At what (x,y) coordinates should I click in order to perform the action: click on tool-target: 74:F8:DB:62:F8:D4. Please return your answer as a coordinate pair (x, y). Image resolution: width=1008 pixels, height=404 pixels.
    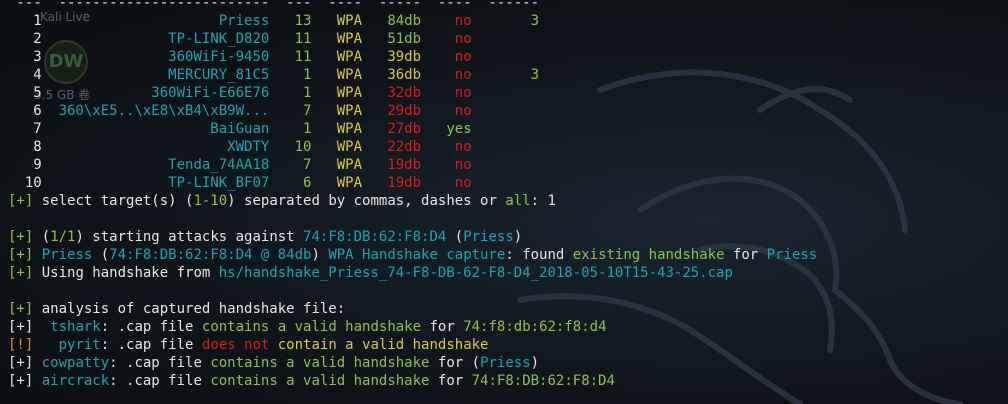
    Looking at the image, I should click on (543, 381).